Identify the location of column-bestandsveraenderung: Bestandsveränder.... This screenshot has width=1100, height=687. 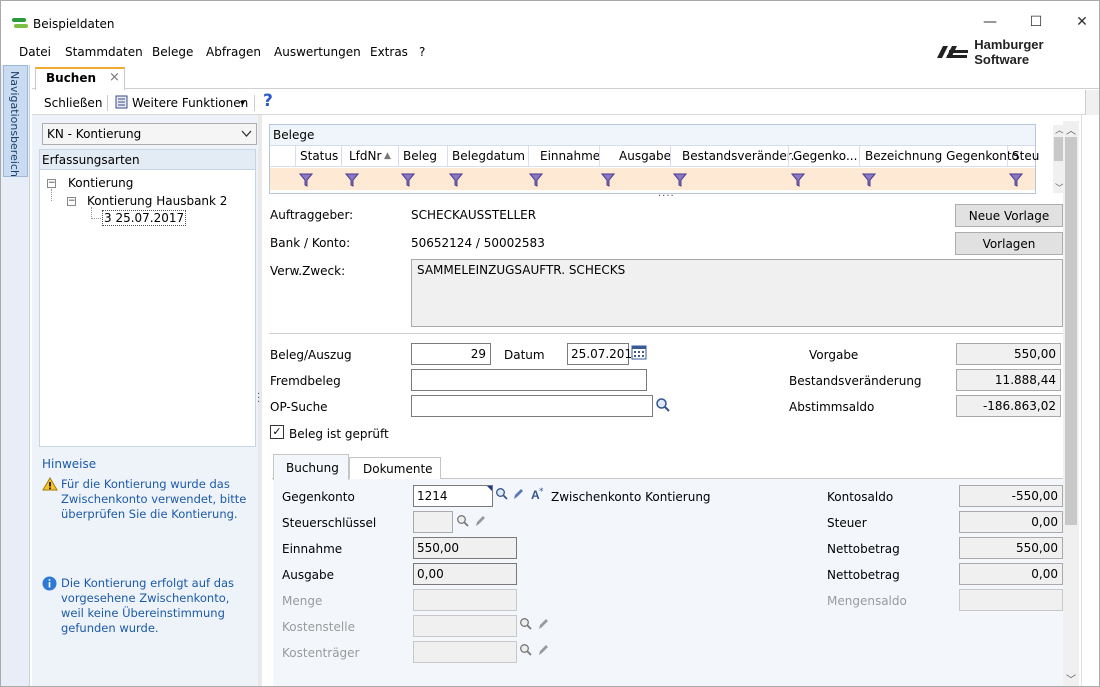
(742, 156).